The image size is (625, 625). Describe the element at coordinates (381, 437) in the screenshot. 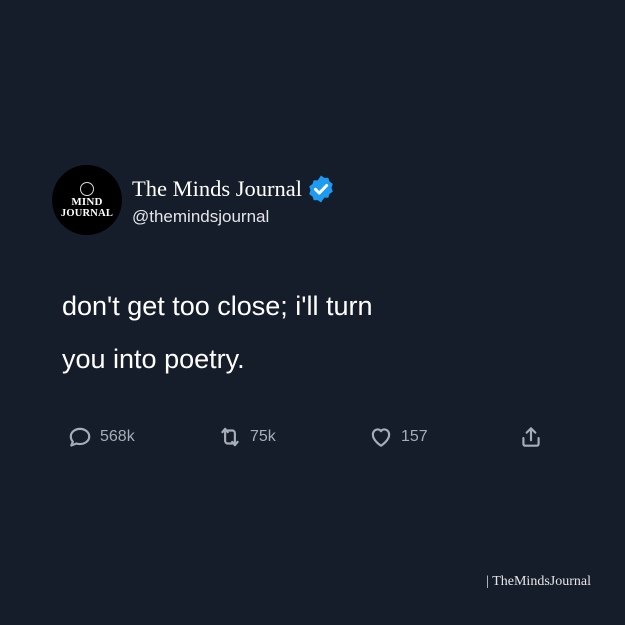

I see `heart-icon` at that location.